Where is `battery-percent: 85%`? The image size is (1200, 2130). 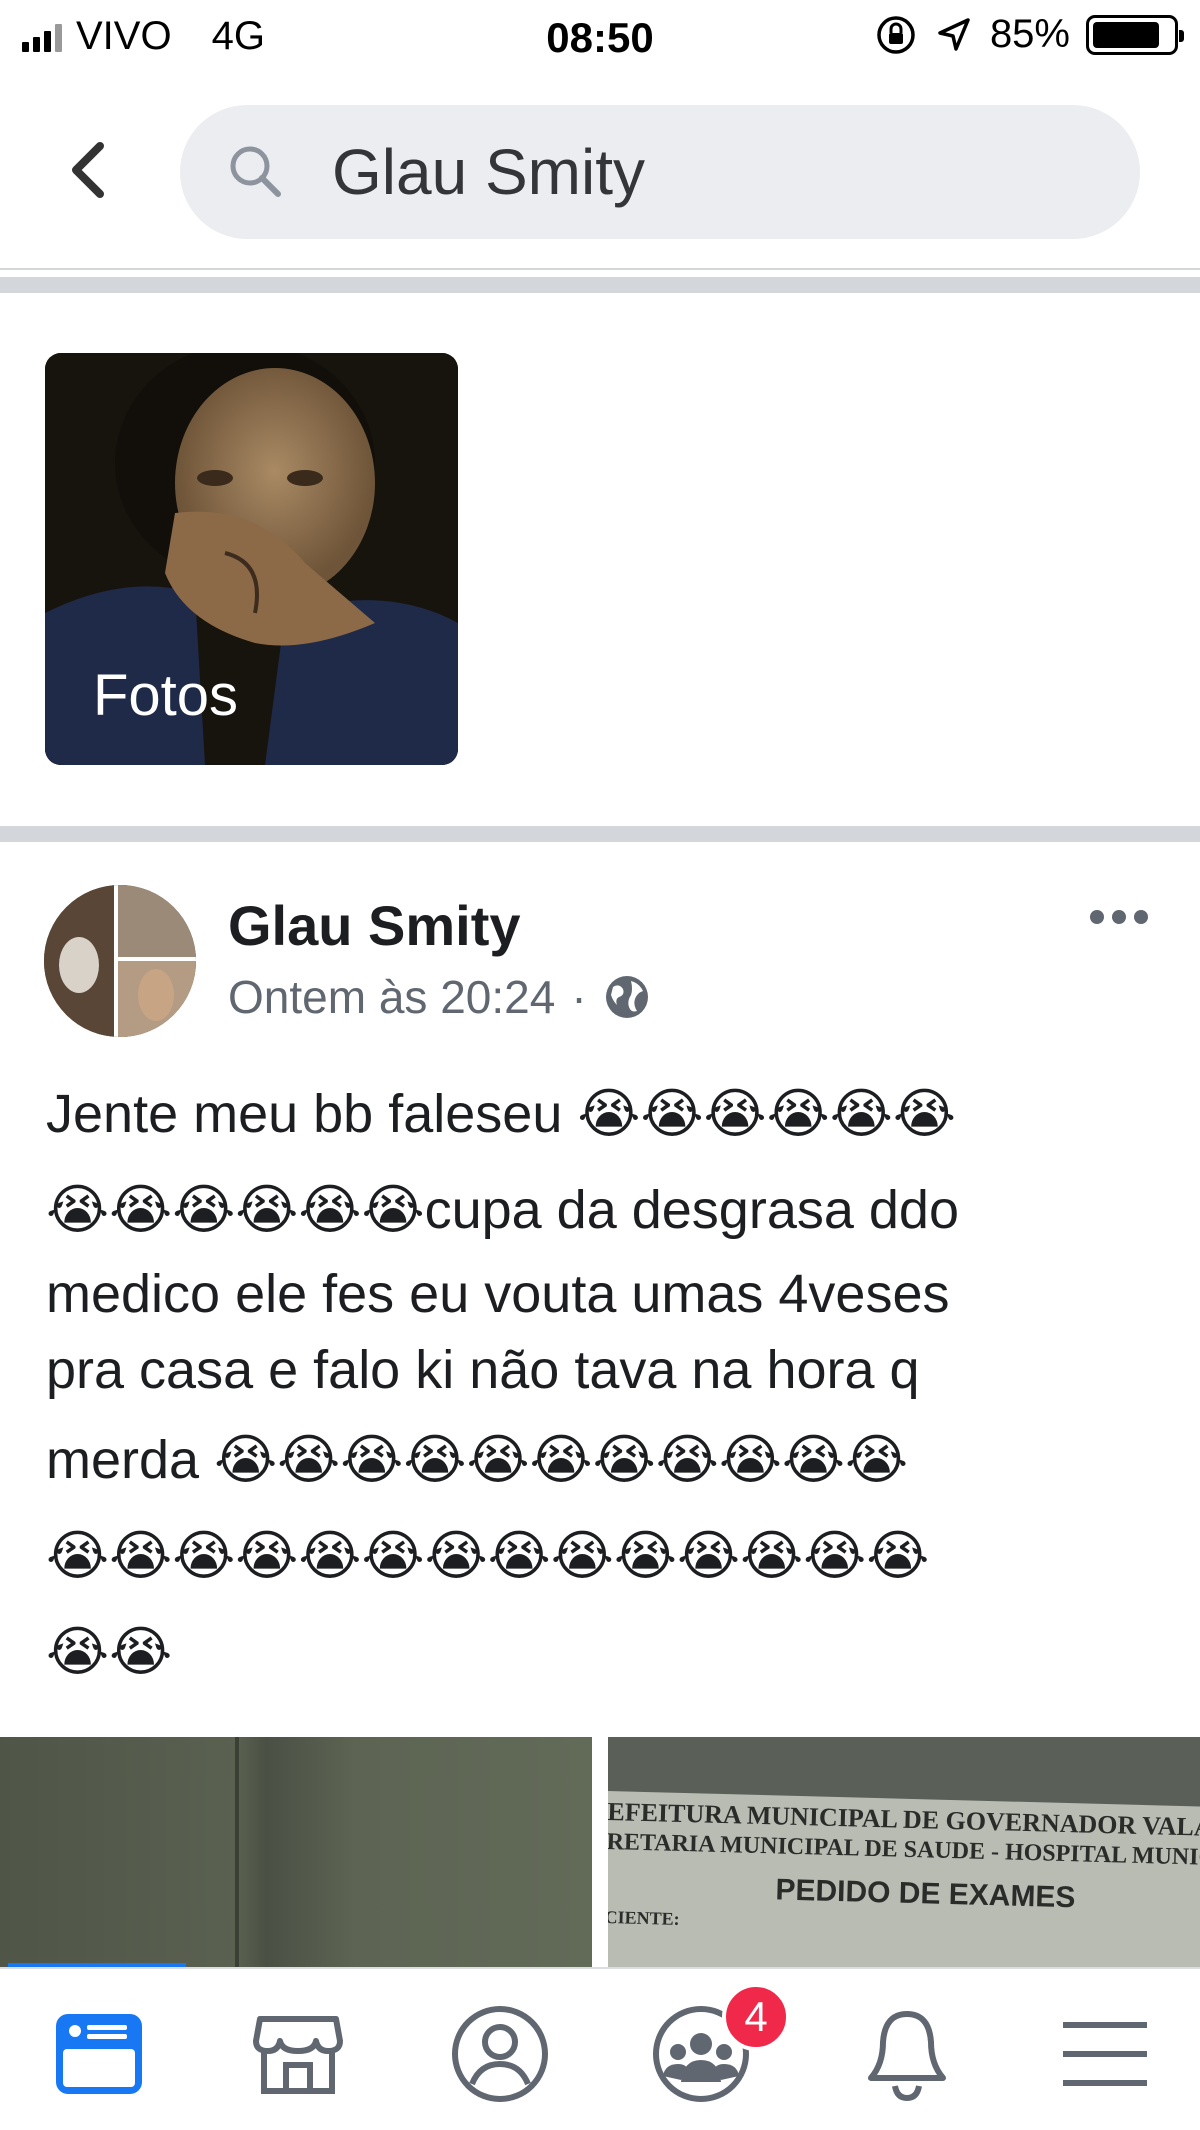
battery-percent: 85% is located at coordinates (1029, 34).